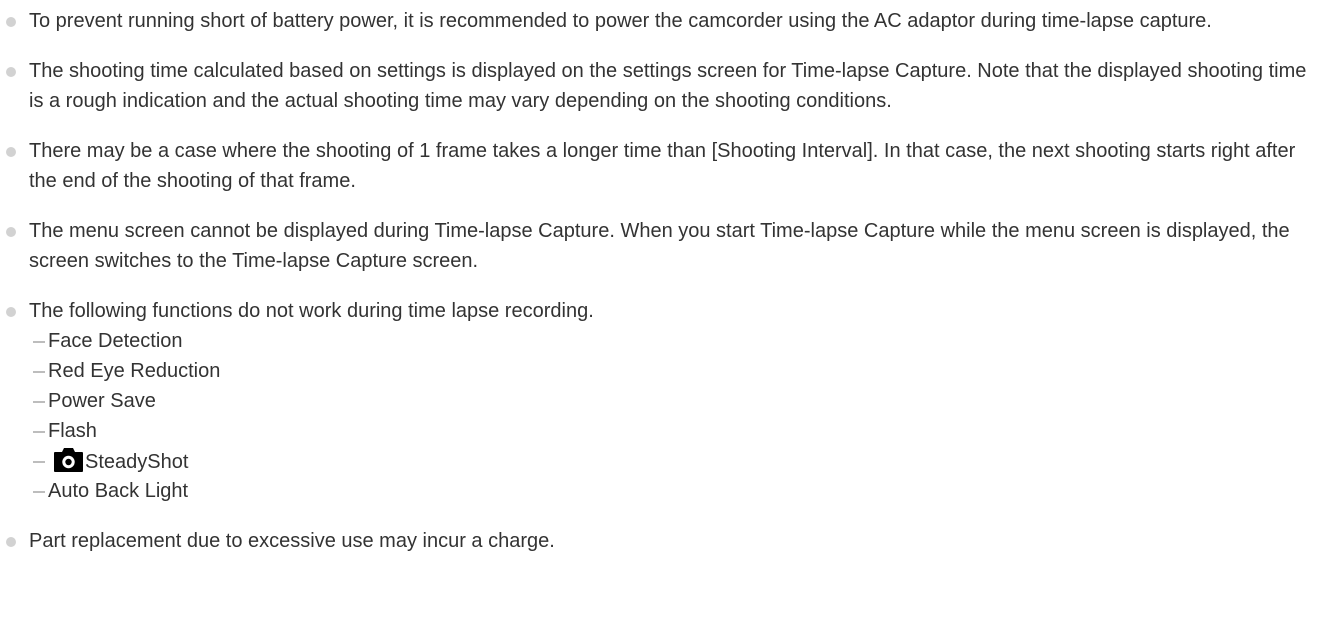  What do you see at coordinates (674, 461) in the screenshot?
I see `function-item: SteadyShot` at bounding box center [674, 461].